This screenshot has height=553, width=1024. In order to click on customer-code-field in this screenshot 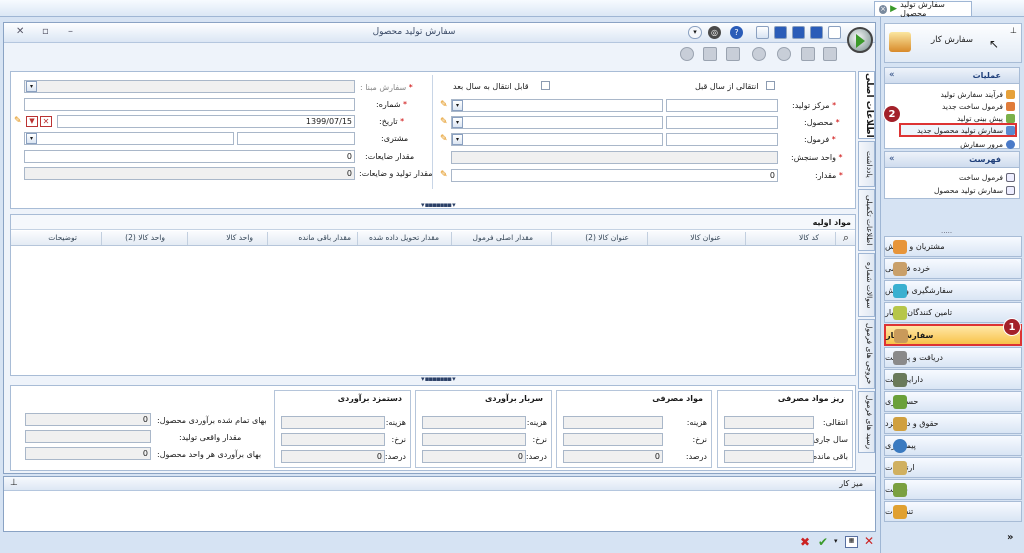, I will do `click(296, 138)`.